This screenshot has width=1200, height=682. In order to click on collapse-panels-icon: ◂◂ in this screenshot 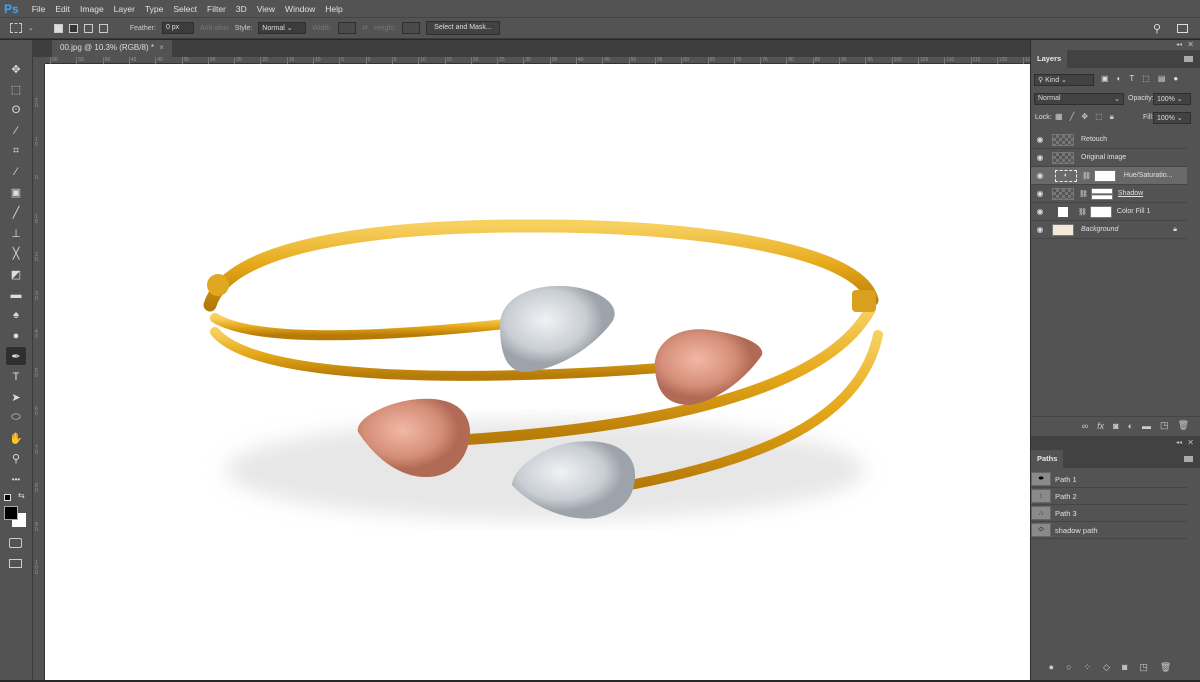, I will do `click(1179, 44)`.